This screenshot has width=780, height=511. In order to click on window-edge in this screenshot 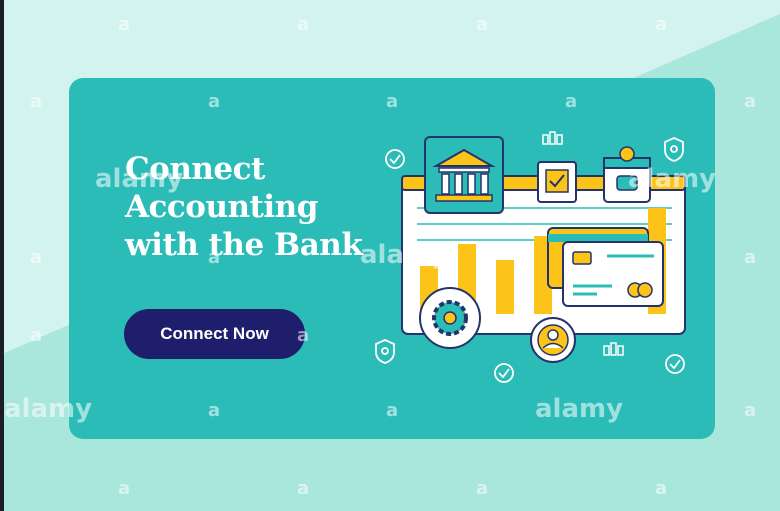, I will do `click(2, 255)`.